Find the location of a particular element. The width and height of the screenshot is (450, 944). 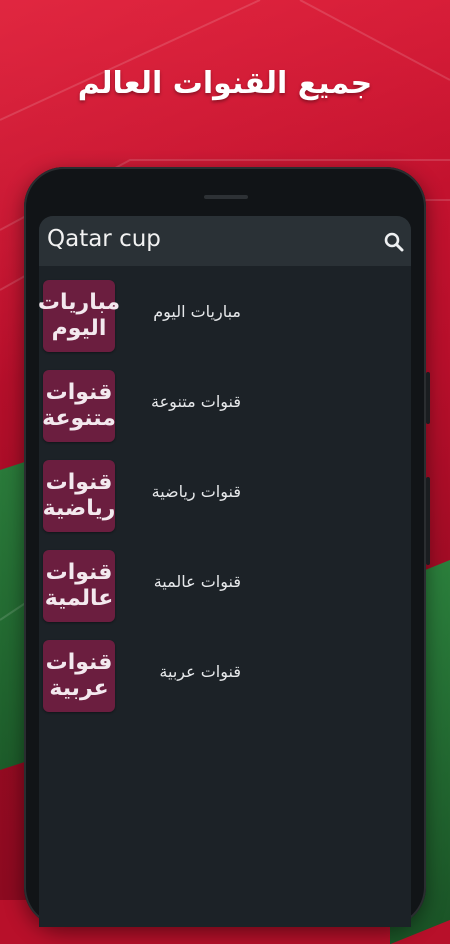

channel-label: قنوات متنوعة is located at coordinates (196, 401).